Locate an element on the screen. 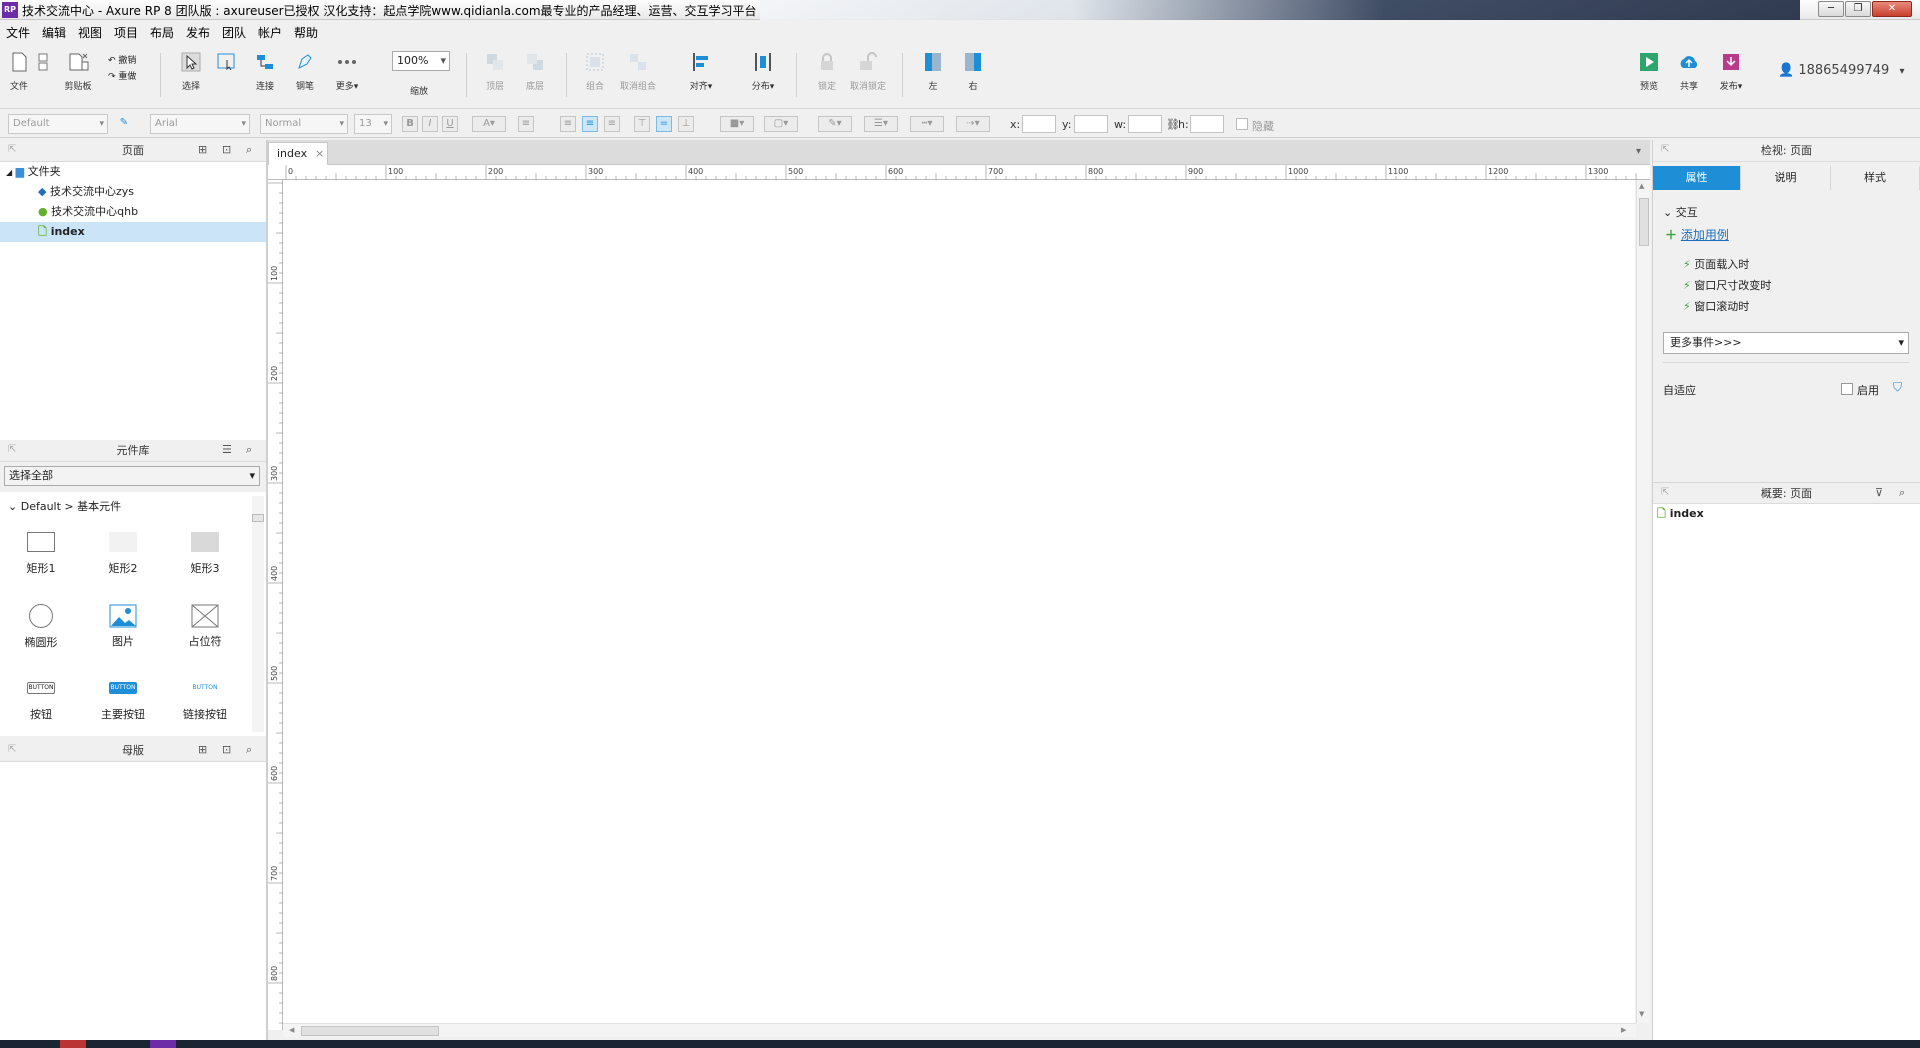 The height and width of the screenshot is (1048, 1920). widget-button: BUTTON 按钮 is located at coordinates (41, 702).